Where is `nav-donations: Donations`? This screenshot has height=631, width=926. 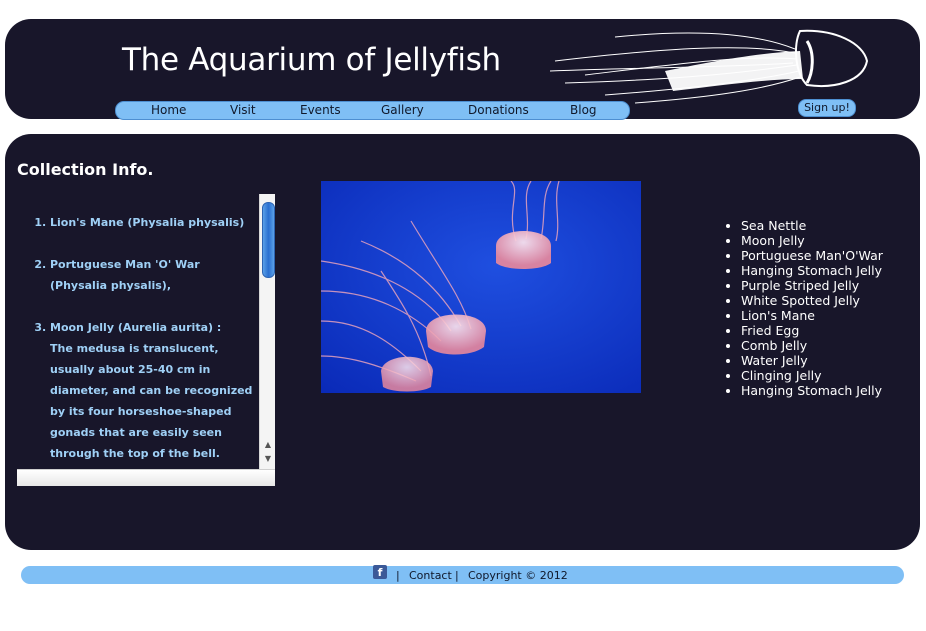
nav-donations: Donations is located at coordinates (498, 110).